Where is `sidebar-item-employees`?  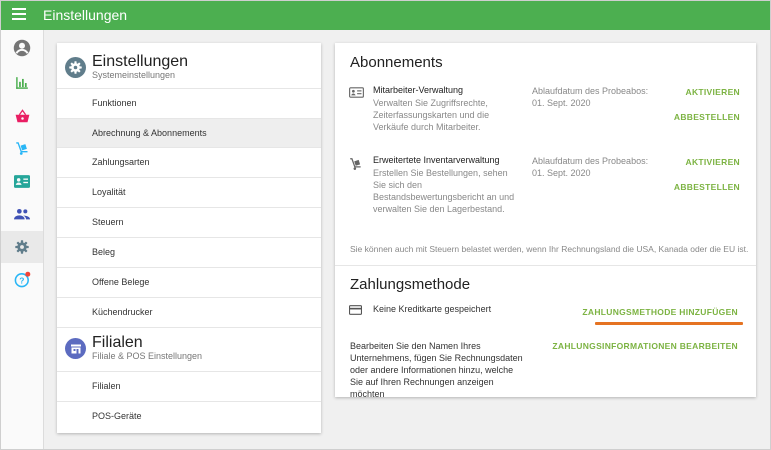
sidebar-item-employees is located at coordinates (22, 214).